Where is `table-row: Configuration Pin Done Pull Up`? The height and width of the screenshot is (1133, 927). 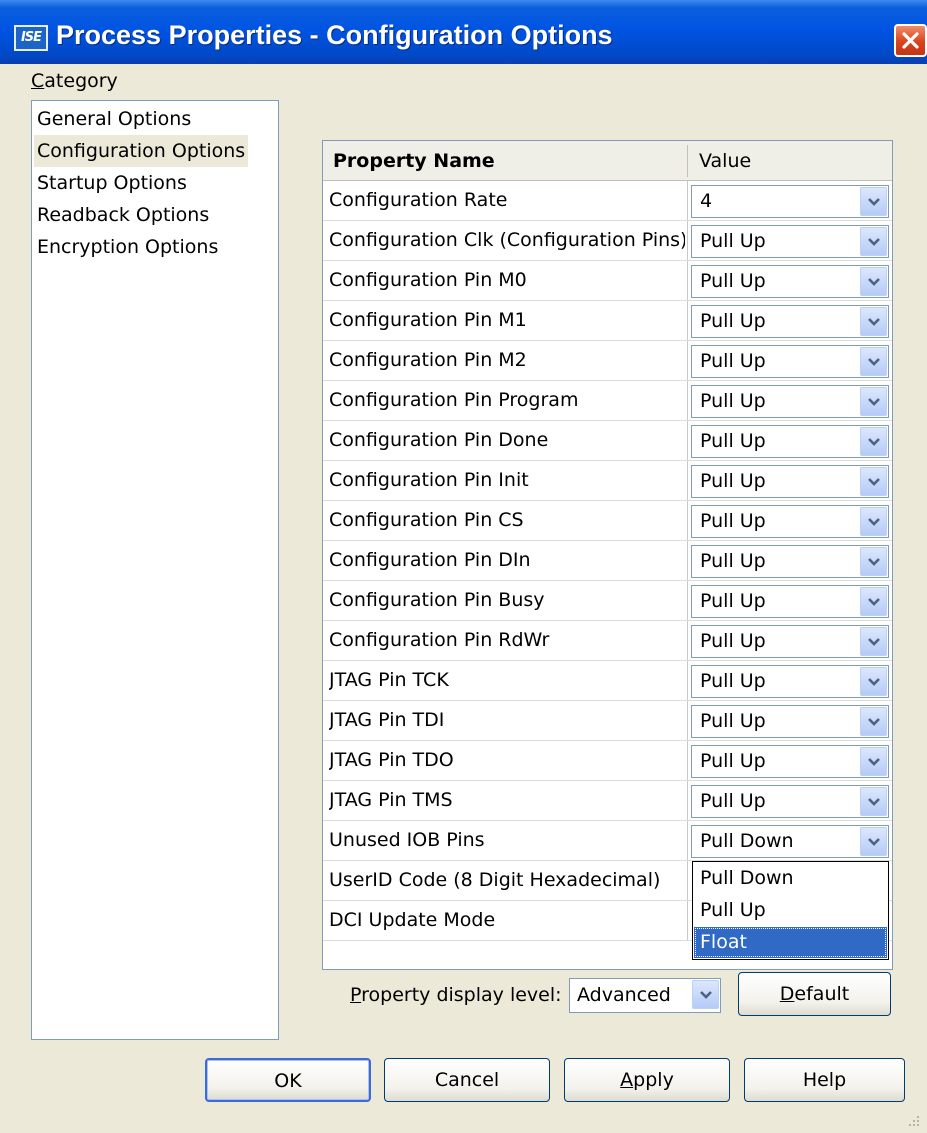 table-row: Configuration Pin Done Pull Up is located at coordinates (607, 441).